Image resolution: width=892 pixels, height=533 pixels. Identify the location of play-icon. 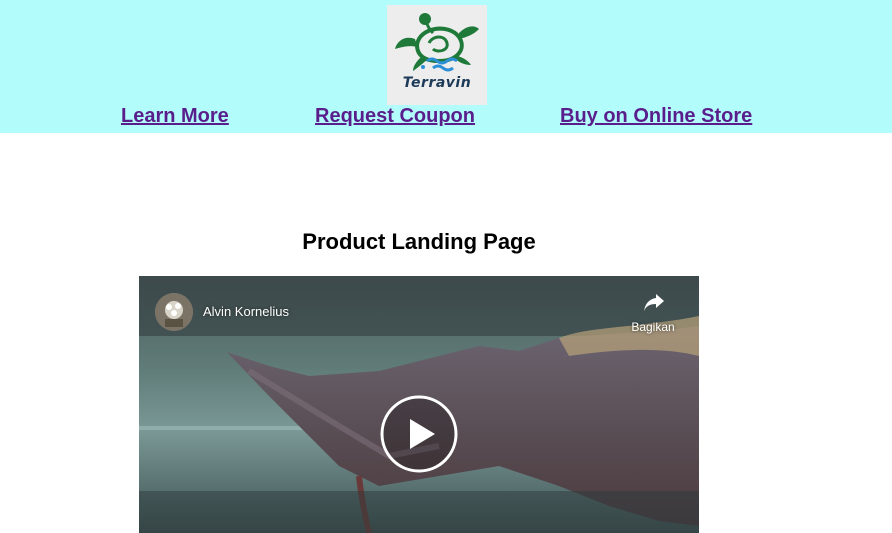
(419, 434).